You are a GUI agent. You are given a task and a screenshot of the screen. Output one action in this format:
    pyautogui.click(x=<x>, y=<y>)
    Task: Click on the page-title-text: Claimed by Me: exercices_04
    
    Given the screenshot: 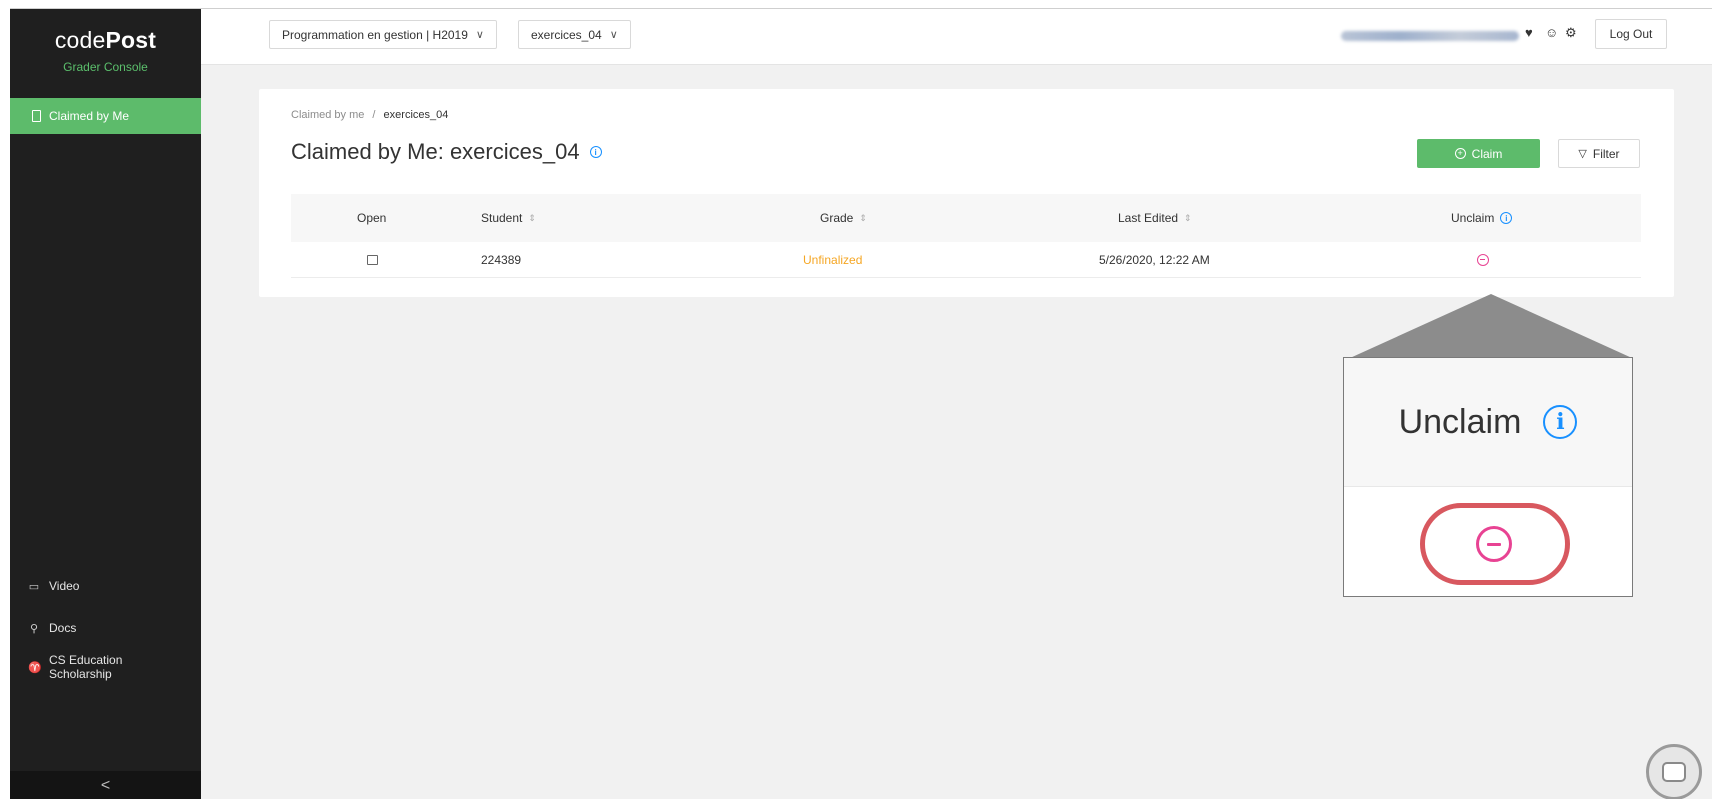 What is the action you would take?
    pyautogui.click(x=435, y=151)
    